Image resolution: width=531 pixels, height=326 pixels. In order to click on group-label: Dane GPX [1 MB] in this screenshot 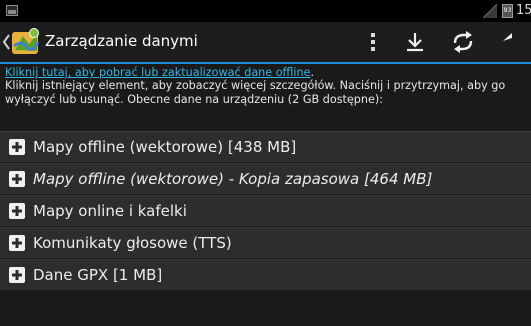, I will do `click(98, 275)`.